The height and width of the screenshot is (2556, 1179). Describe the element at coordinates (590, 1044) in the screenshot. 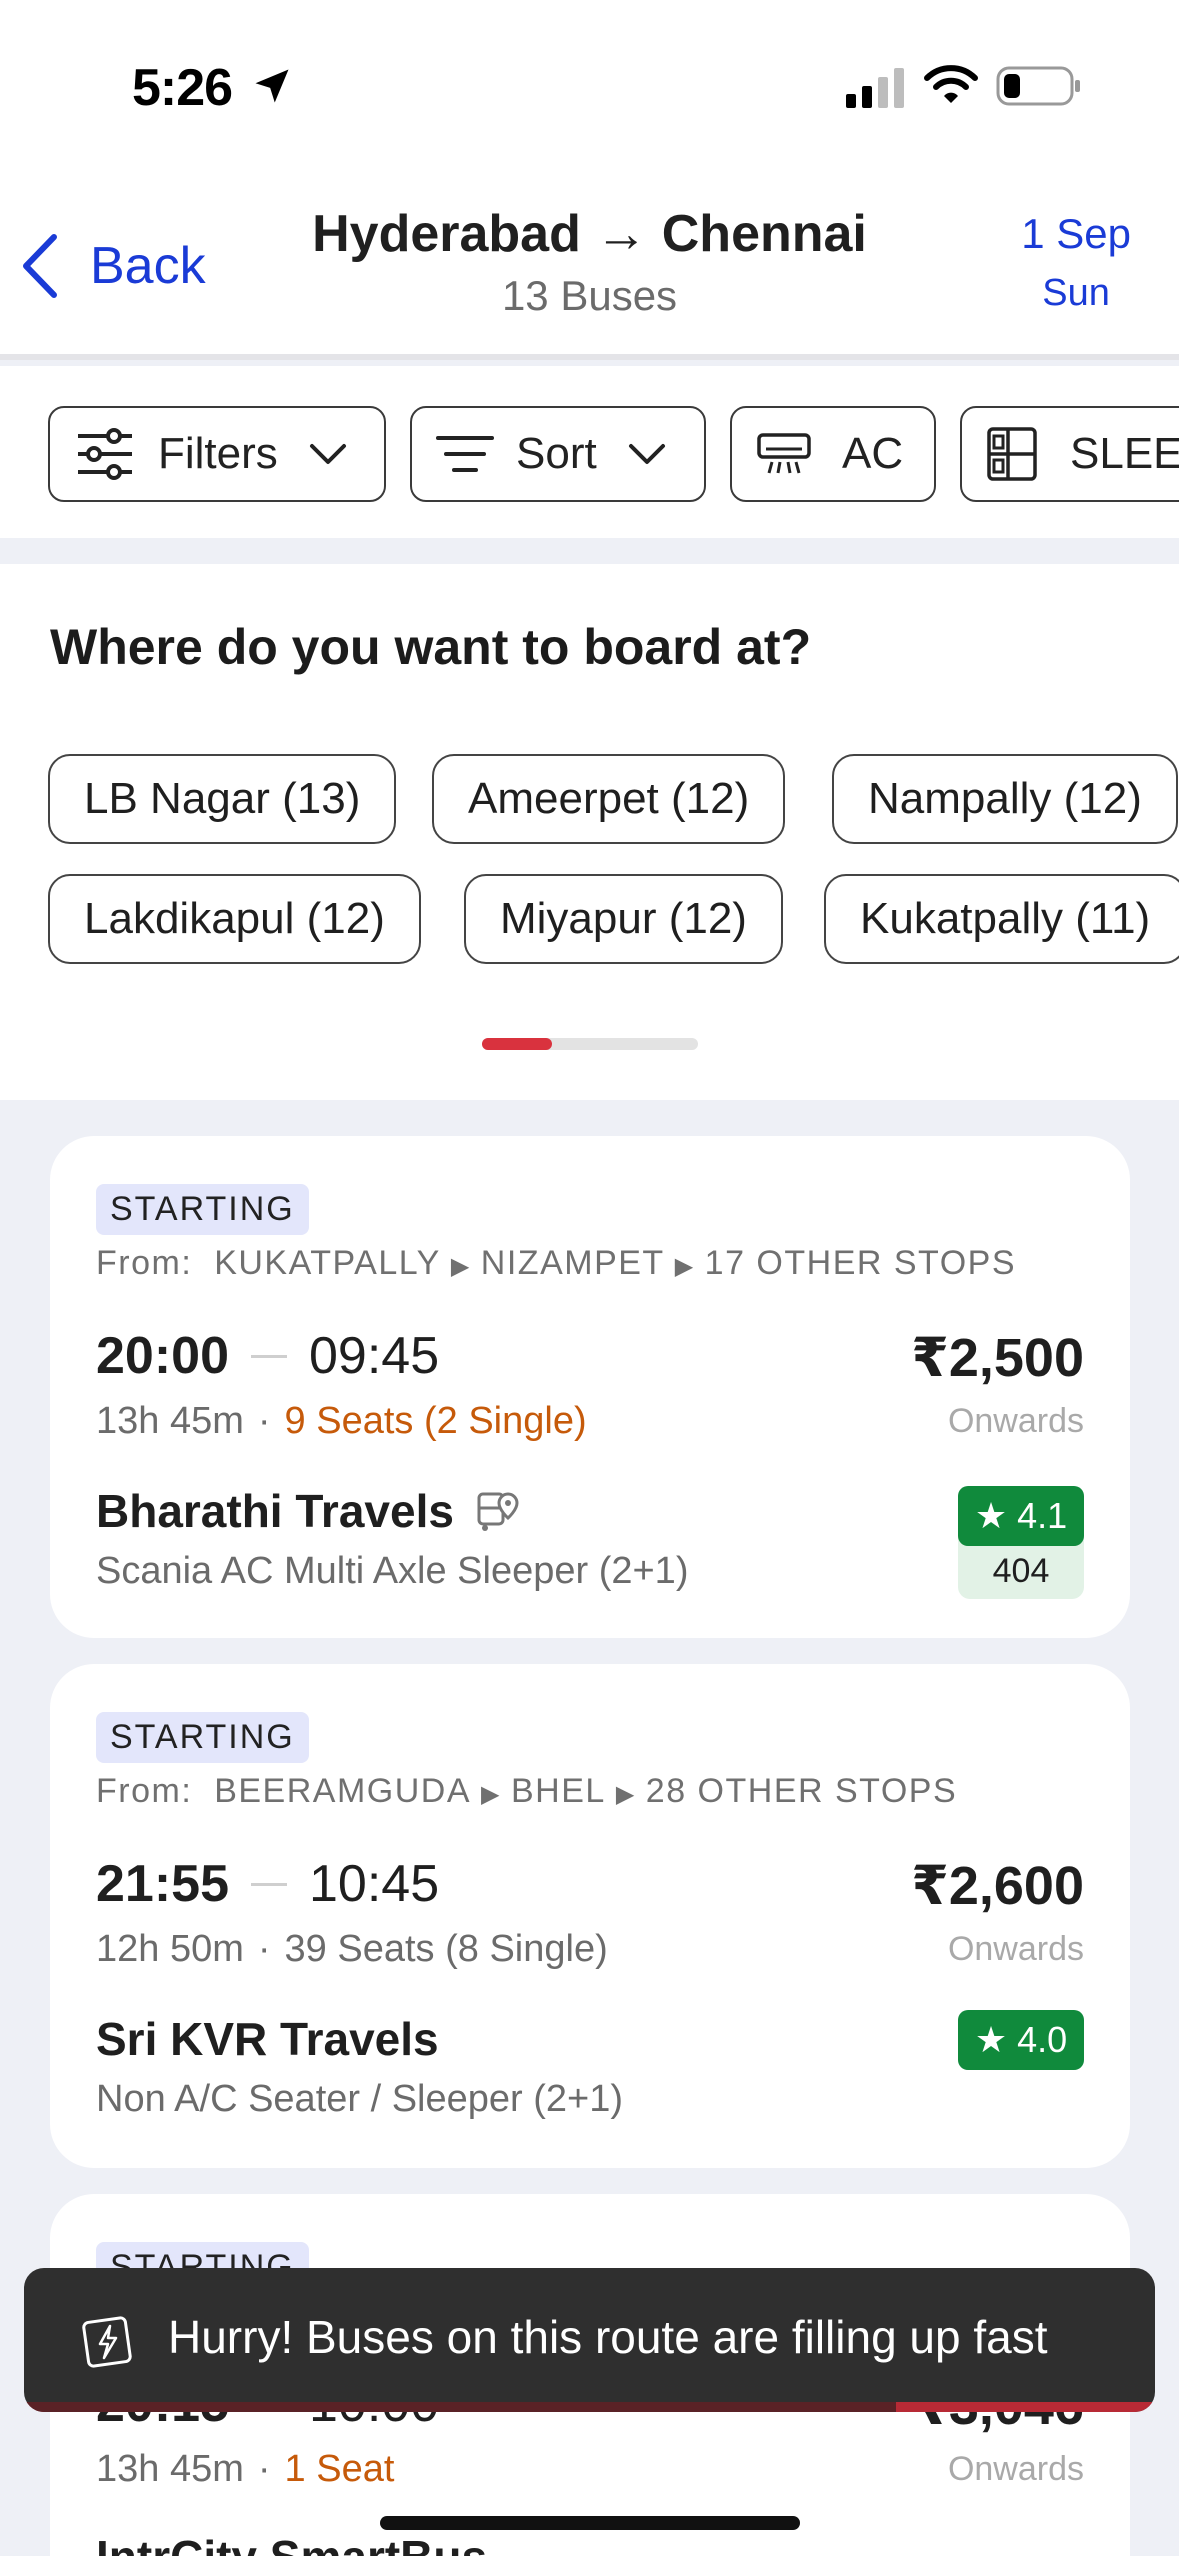

I see `carousel-page-indicator` at that location.